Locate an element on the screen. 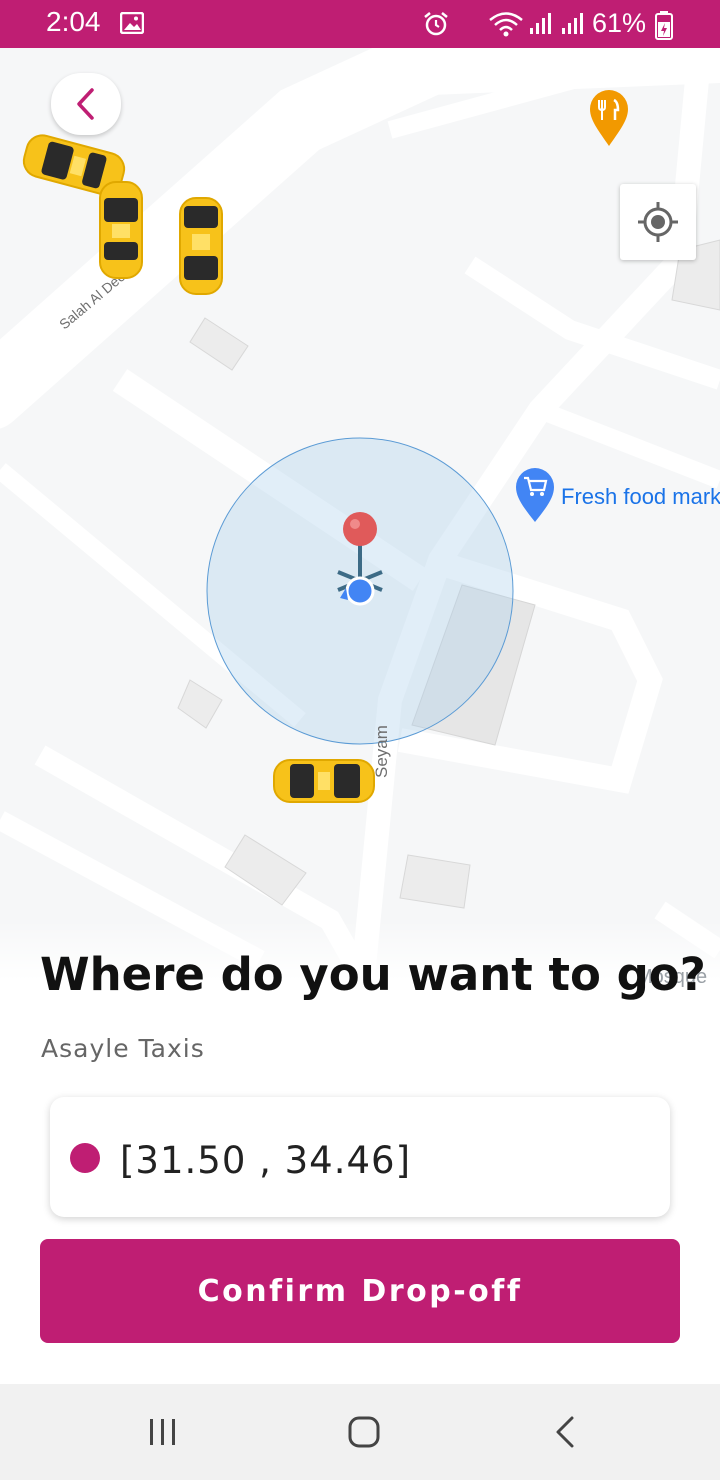 The width and height of the screenshot is (720, 1480). poi-label: Fresh food mark is located at coordinates (640, 497).